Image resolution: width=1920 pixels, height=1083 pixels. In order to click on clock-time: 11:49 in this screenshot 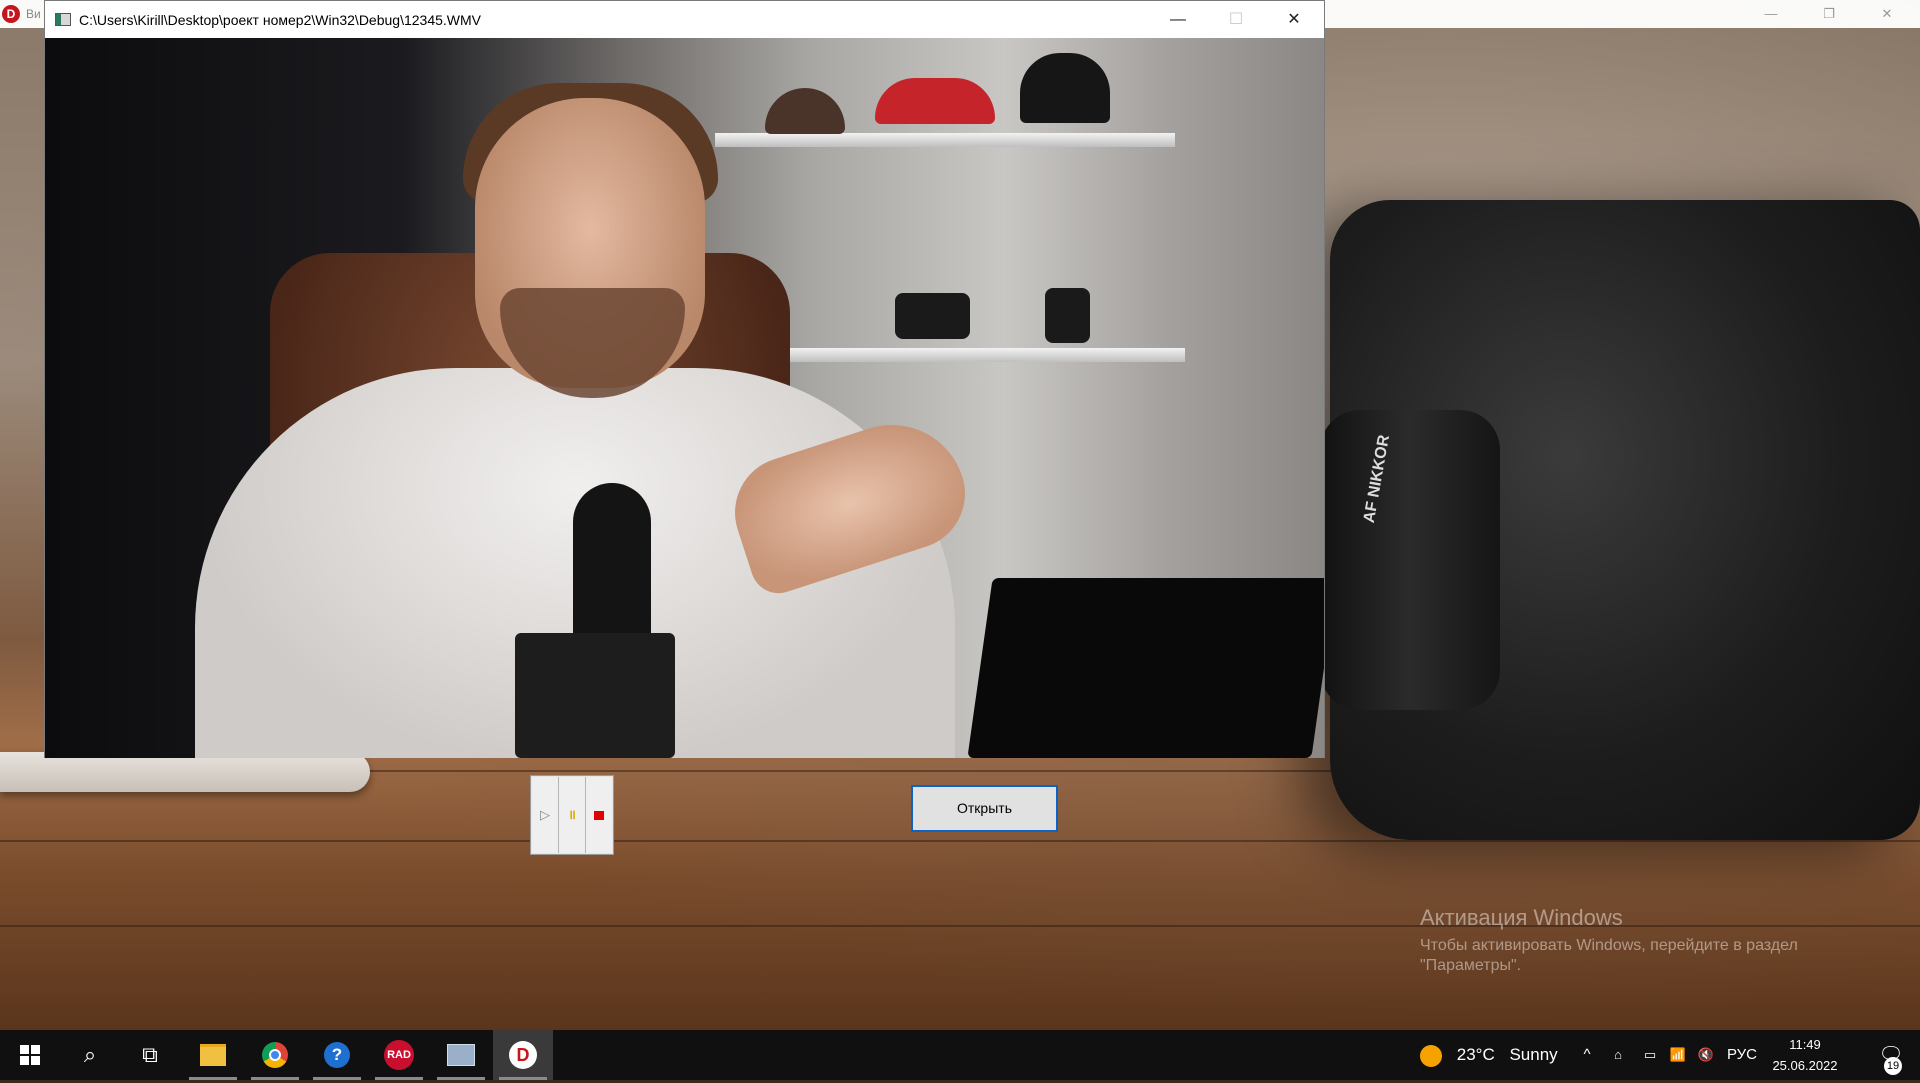, I will do `click(1805, 1044)`.